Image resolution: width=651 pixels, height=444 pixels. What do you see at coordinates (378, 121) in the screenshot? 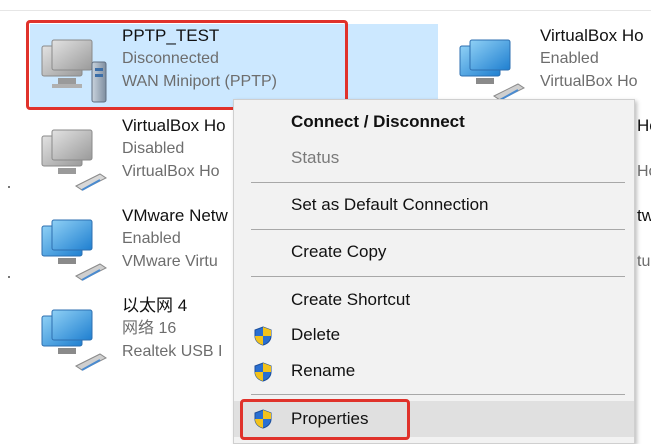
I see `menu-item-label: Connect / Disconnect` at bounding box center [378, 121].